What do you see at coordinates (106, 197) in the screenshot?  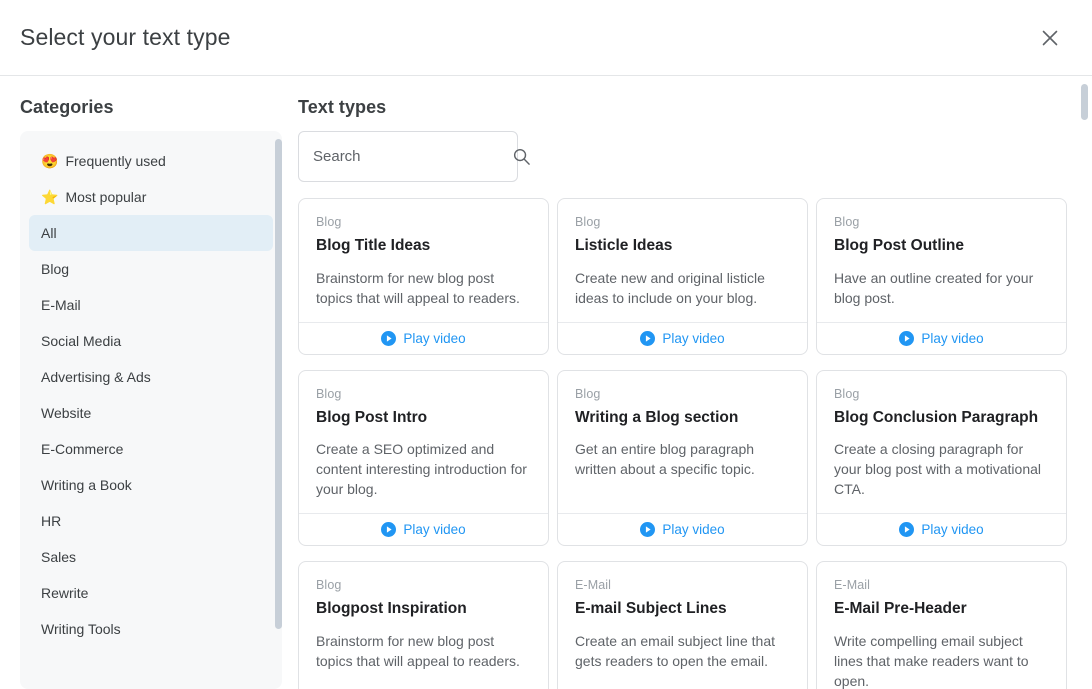 I see `sidebar-item-label: Most popular` at bounding box center [106, 197].